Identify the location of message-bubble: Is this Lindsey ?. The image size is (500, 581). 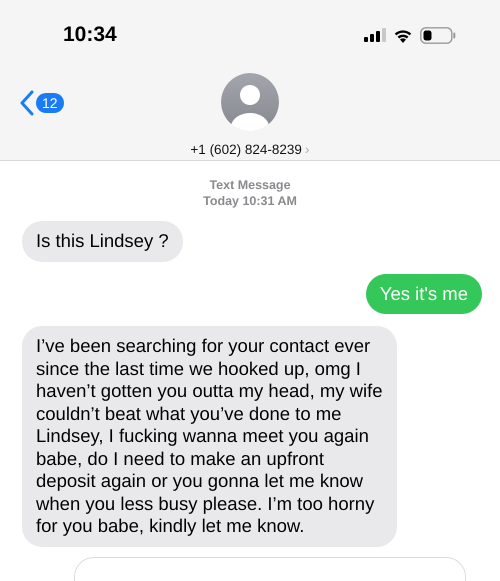
(102, 241).